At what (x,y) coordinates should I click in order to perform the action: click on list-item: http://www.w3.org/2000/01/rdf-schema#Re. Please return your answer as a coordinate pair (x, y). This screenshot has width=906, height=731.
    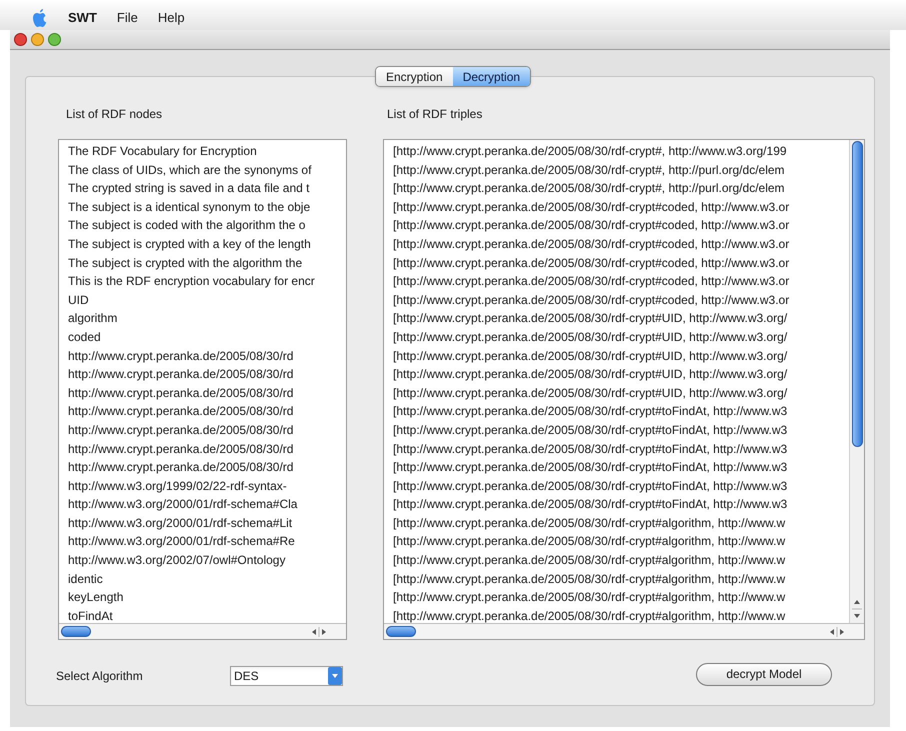
    Looking at the image, I should click on (181, 542).